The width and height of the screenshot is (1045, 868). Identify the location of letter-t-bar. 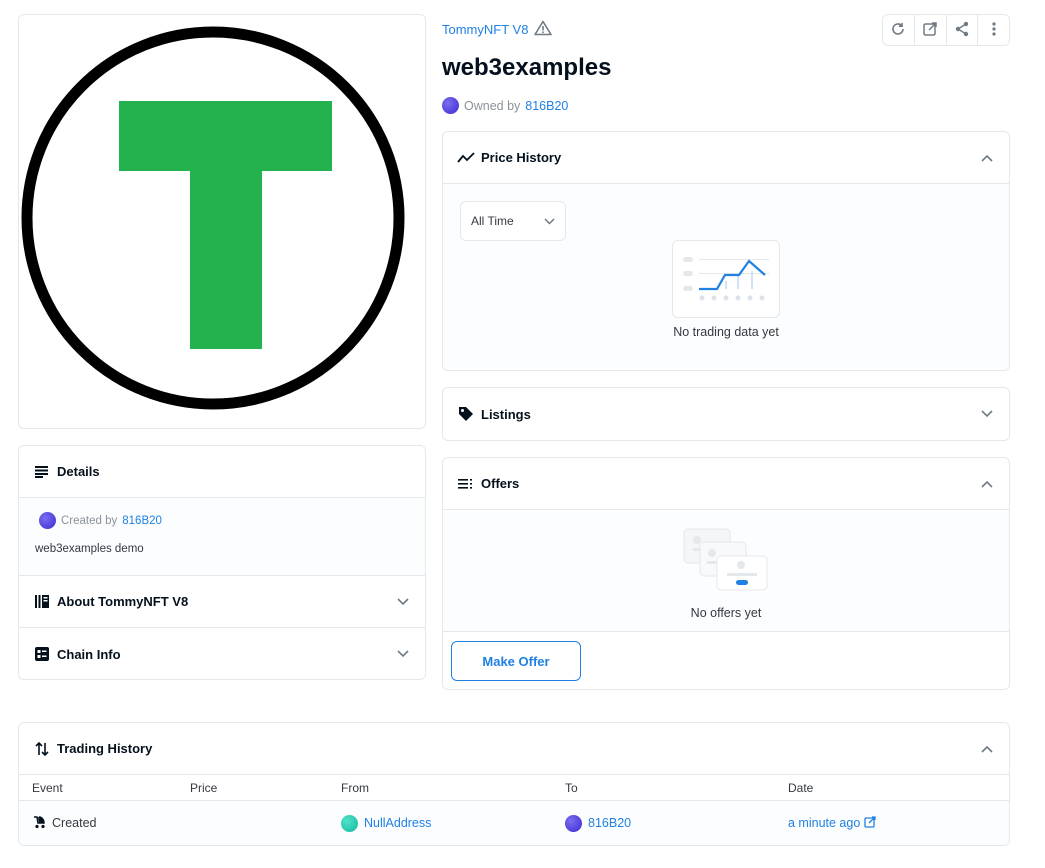
(225, 136).